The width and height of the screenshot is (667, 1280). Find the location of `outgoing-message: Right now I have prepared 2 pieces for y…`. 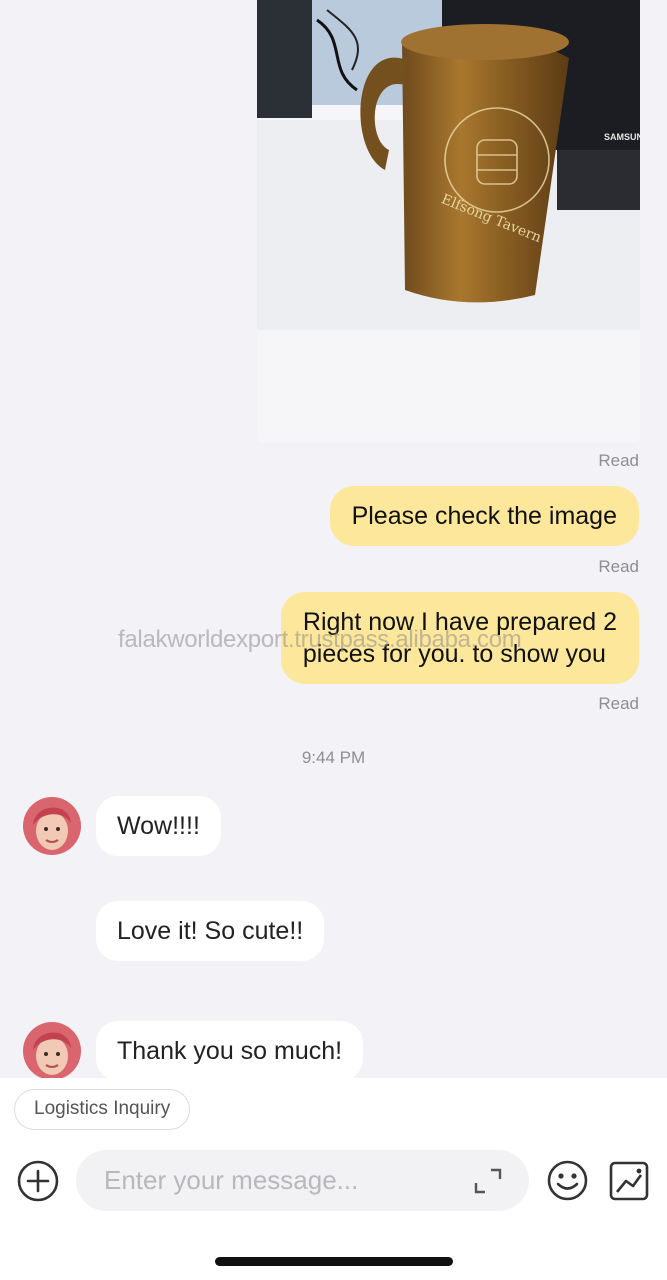

outgoing-message: Right now I have prepared 2 pieces for y… is located at coordinates (459, 638).